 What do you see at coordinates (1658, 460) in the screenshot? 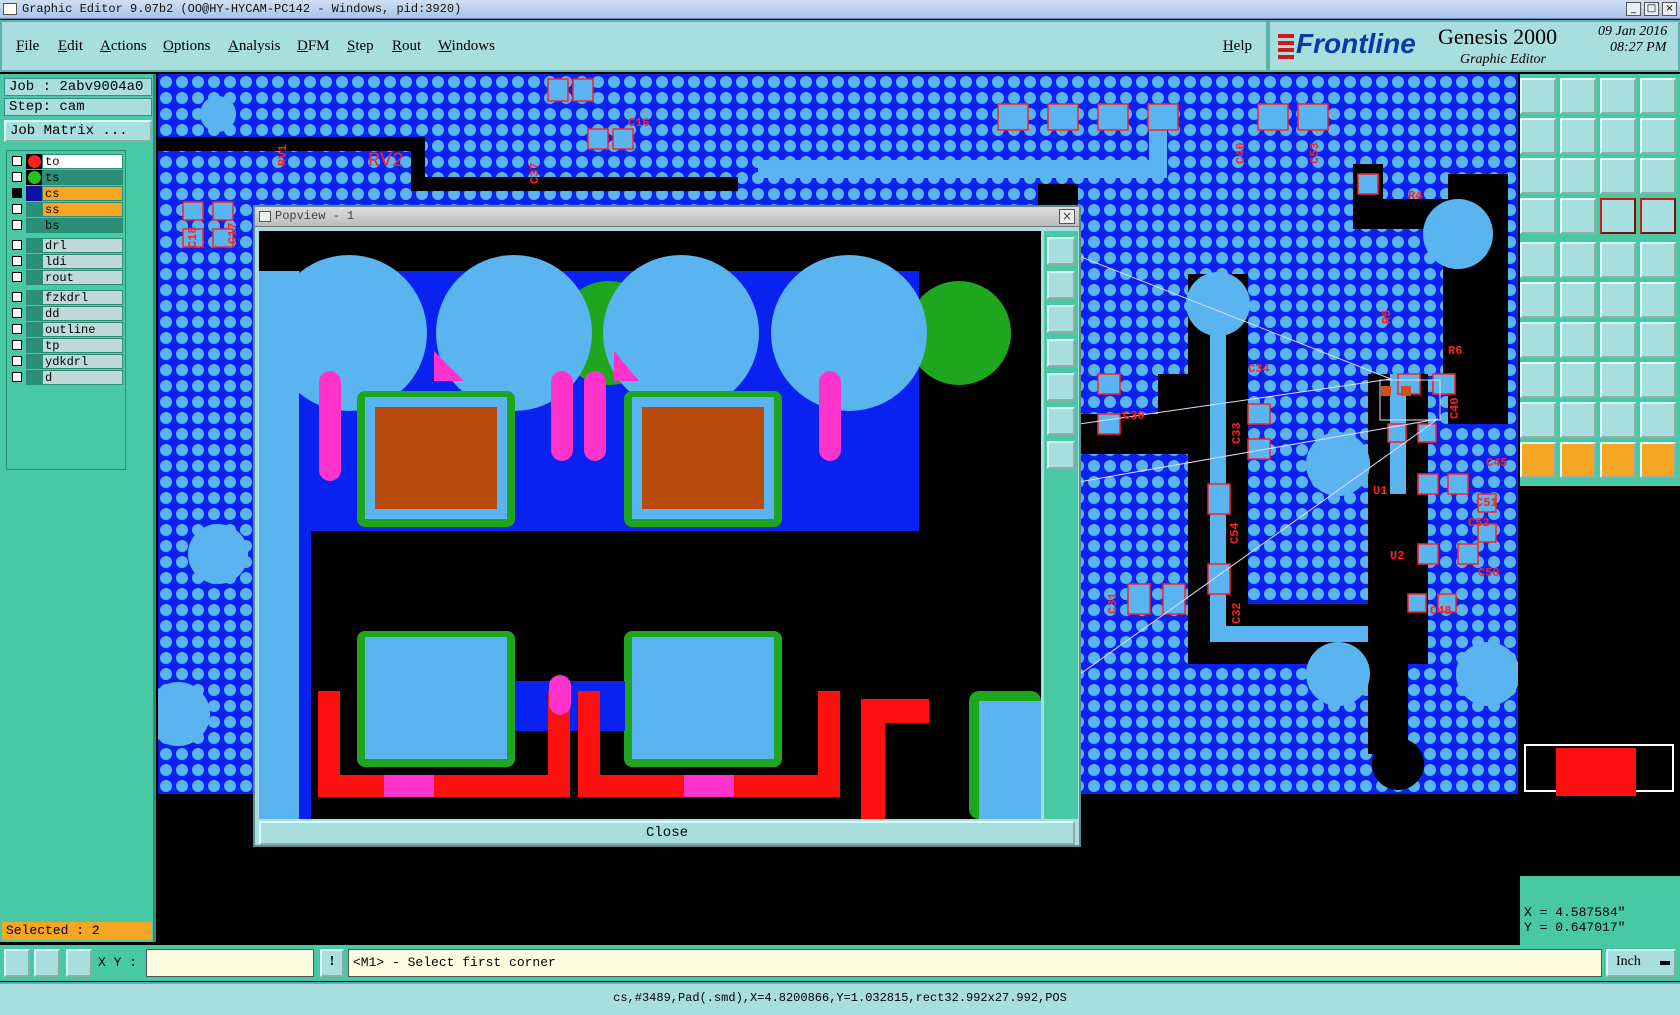
I see `select-net-icon` at bounding box center [1658, 460].